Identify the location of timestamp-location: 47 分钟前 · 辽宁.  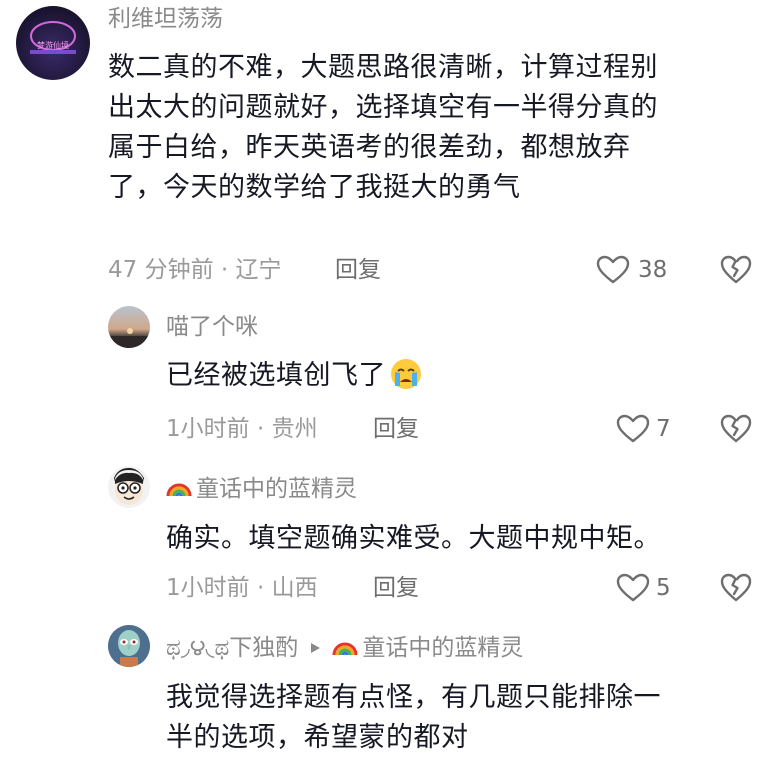
(195, 270).